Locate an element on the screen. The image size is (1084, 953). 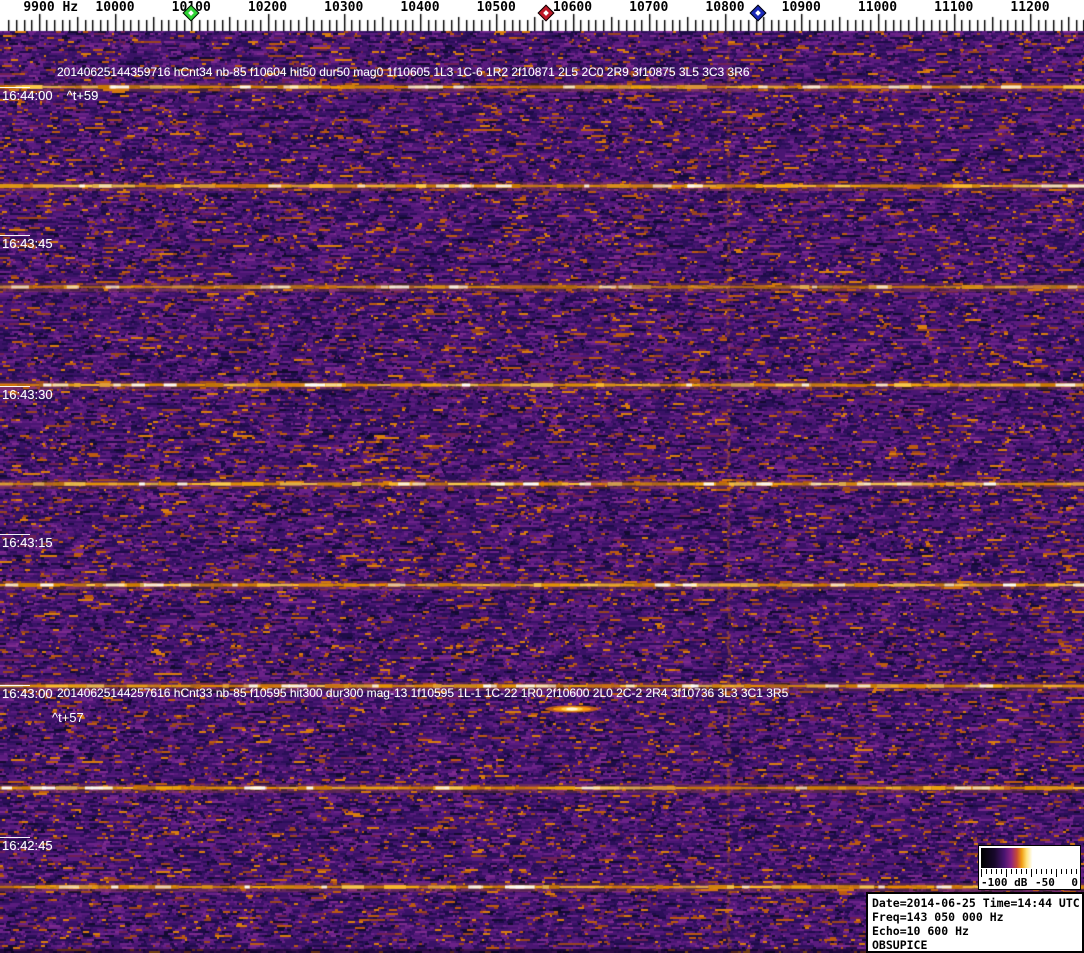
time-offset-marker: ^t+59 is located at coordinates (82, 95).